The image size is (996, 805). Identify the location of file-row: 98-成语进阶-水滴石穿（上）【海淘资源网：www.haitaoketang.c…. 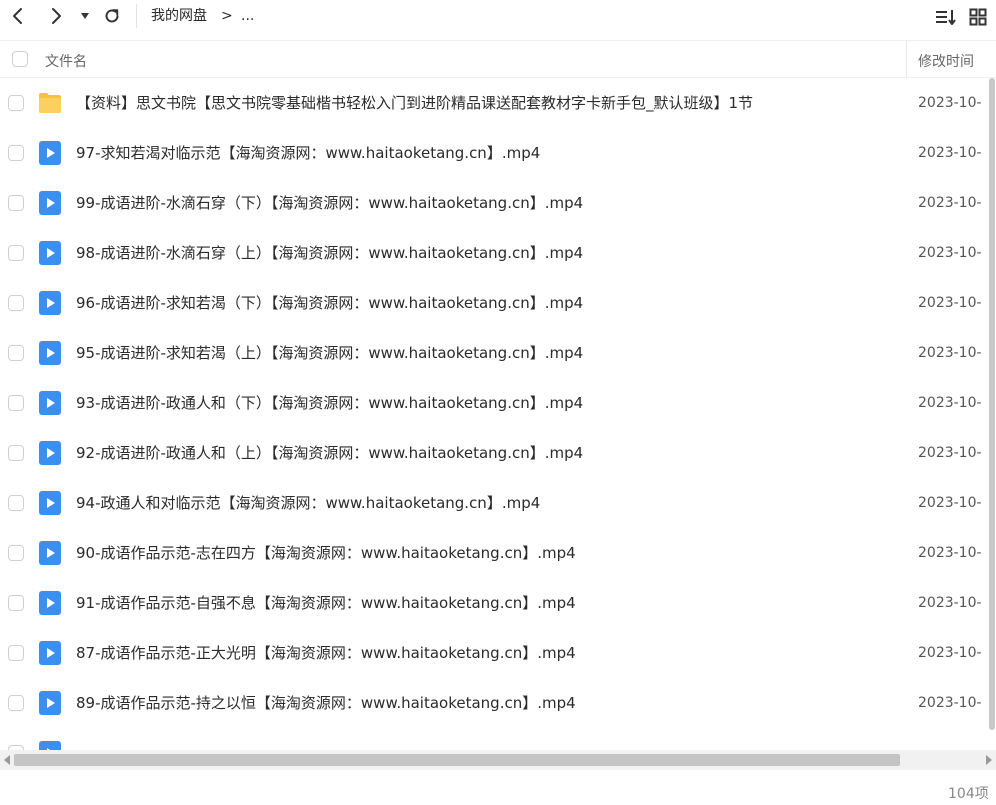
(498, 253).